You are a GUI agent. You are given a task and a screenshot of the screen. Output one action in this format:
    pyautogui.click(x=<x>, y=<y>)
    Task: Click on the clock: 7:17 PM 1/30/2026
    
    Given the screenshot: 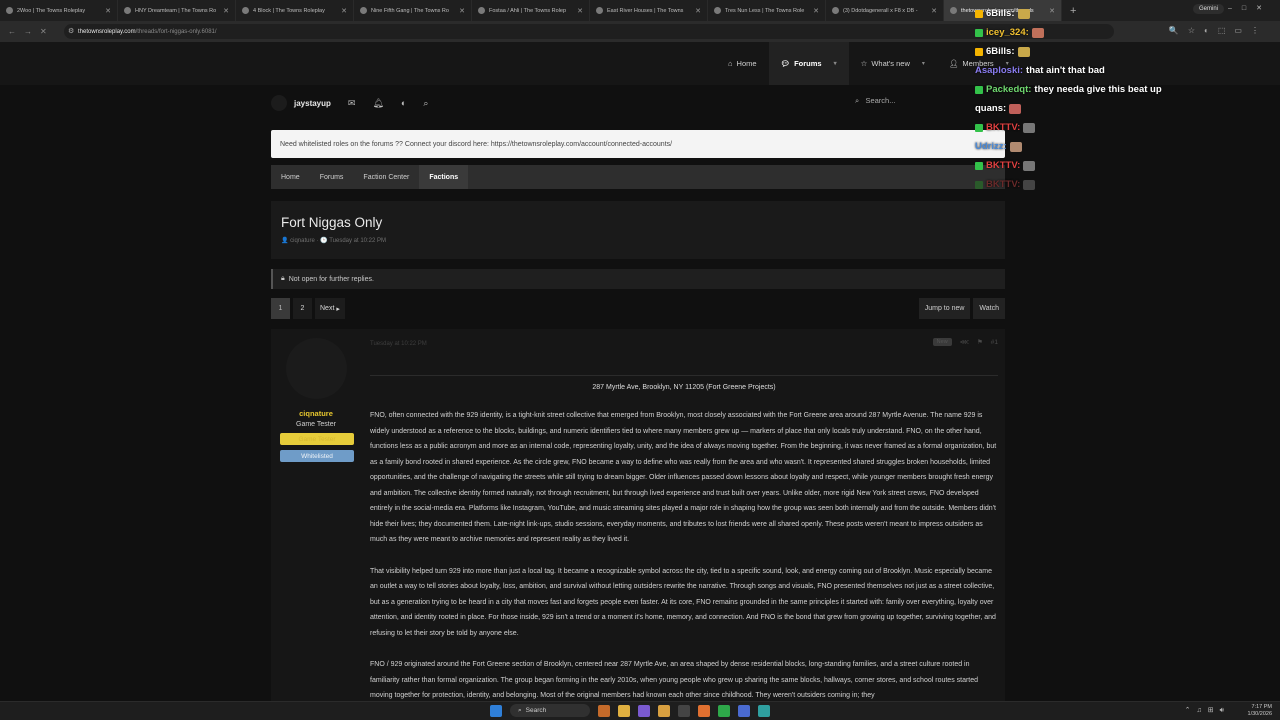 What is the action you would take?
    pyautogui.click(x=1260, y=711)
    